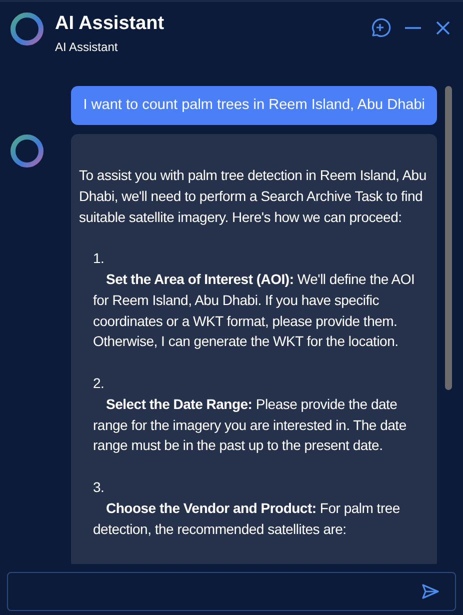 The image size is (463, 615). What do you see at coordinates (27, 29) in the screenshot?
I see `avatar-ring-icon` at bounding box center [27, 29].